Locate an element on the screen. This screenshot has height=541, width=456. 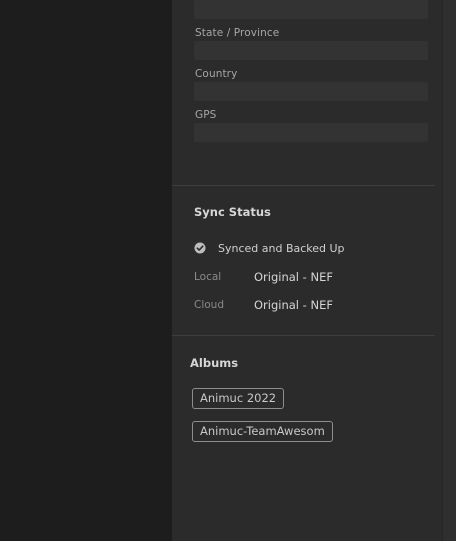
sync-status-text: Synced and Backed Up is located at coordinates (281, 248).